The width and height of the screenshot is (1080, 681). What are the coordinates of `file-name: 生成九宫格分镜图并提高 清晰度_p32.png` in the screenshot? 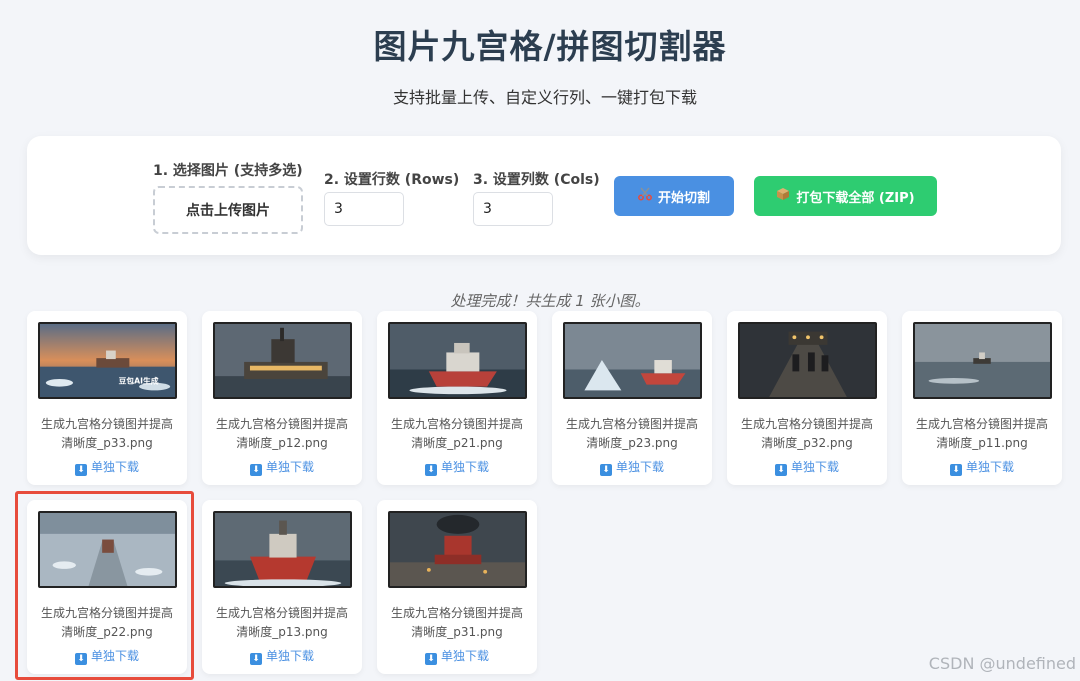 It's located at (806, 433).